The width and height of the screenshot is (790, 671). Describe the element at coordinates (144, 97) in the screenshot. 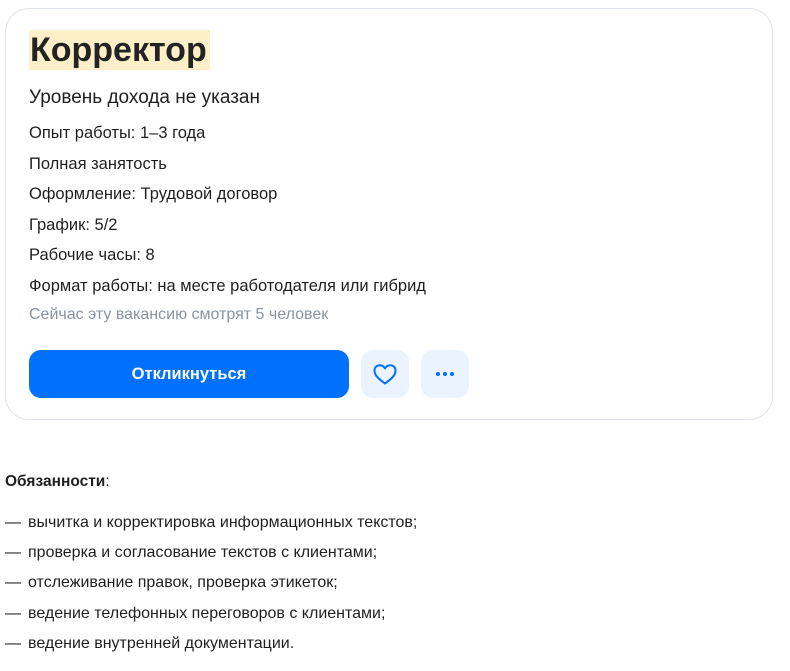

I see `salary-info: Уровень дохода не указан` at that location.